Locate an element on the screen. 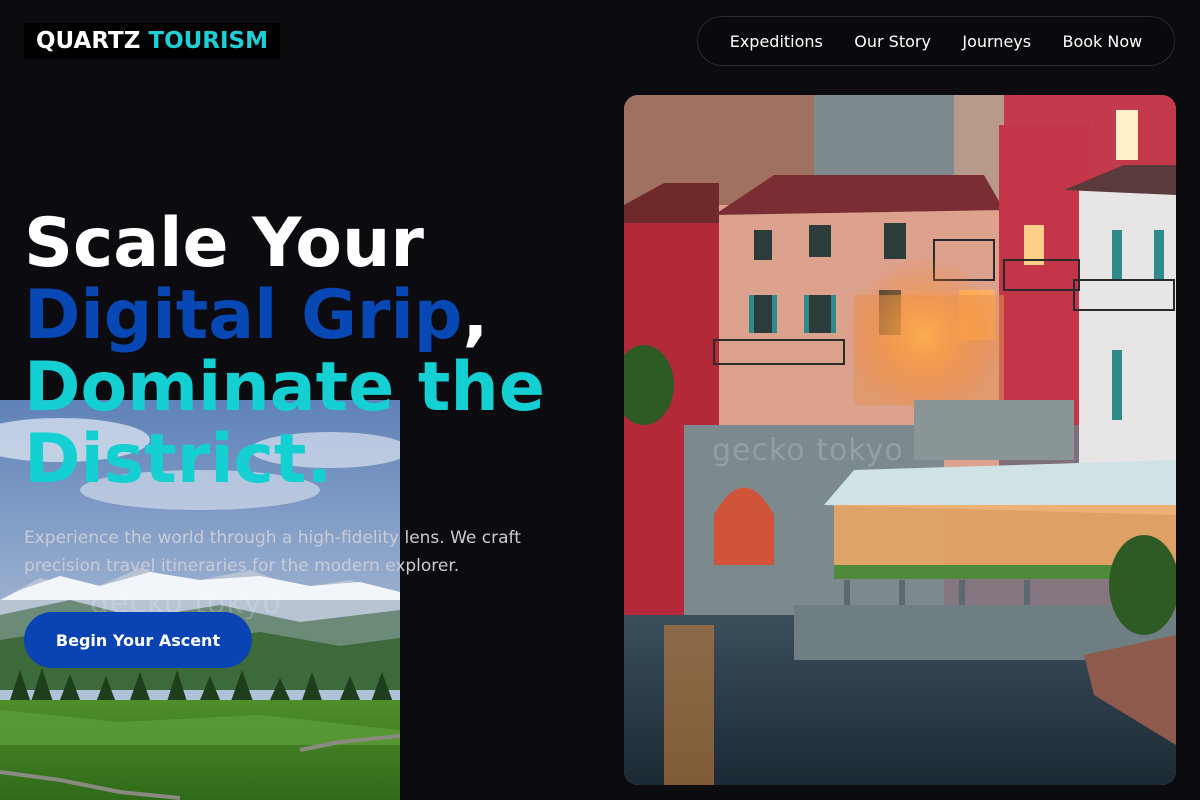 The width and height of the screenshot is (1200, 800). brand-word-tourism: TOURISM is located at coordinates (208, 41).